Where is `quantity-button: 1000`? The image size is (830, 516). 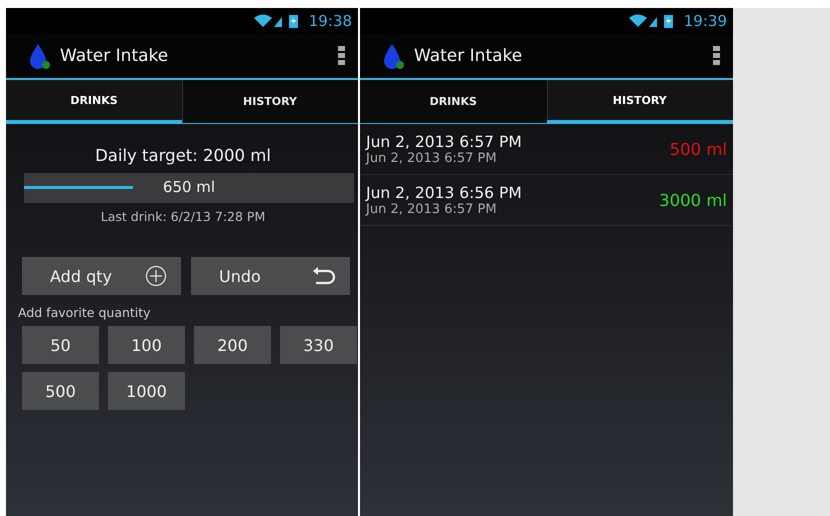 quantity-button: 1000 is located at coordinates (146, 391).